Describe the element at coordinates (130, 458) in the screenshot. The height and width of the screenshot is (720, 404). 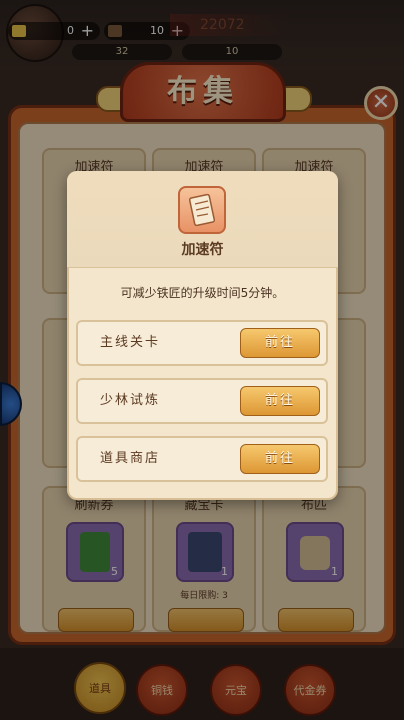
I see `source-label: 道具商店` at that location.